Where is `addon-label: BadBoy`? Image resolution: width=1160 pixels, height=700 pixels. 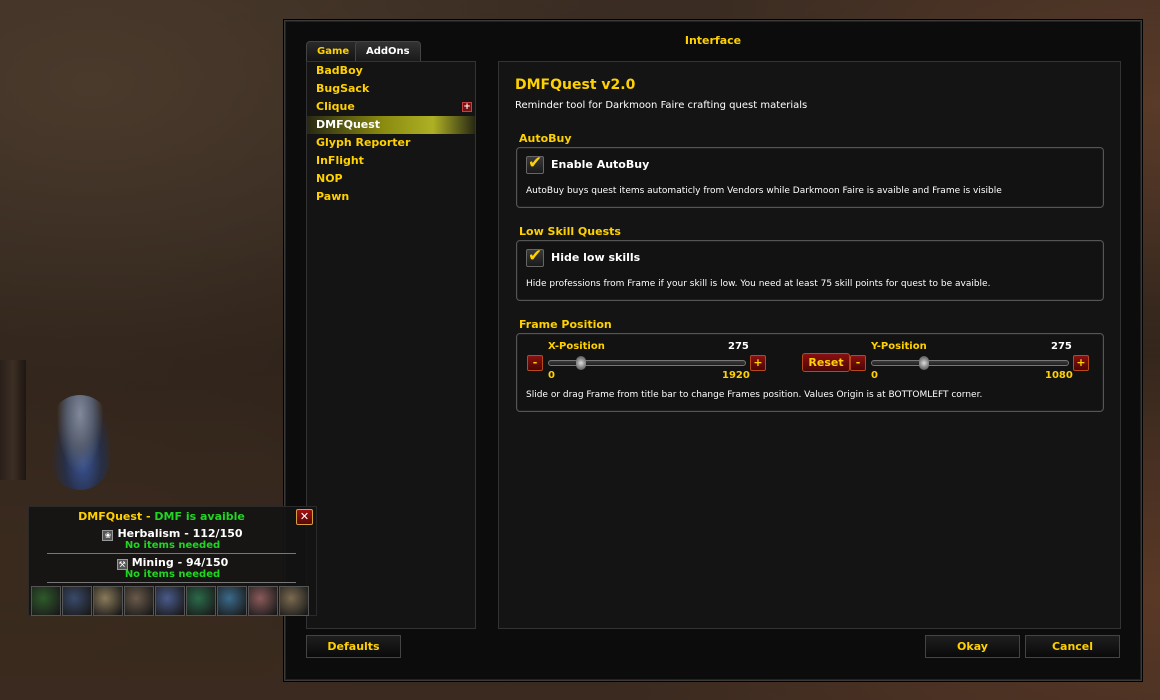 addon-label: BadBoy is located at coordinates (339, 70).